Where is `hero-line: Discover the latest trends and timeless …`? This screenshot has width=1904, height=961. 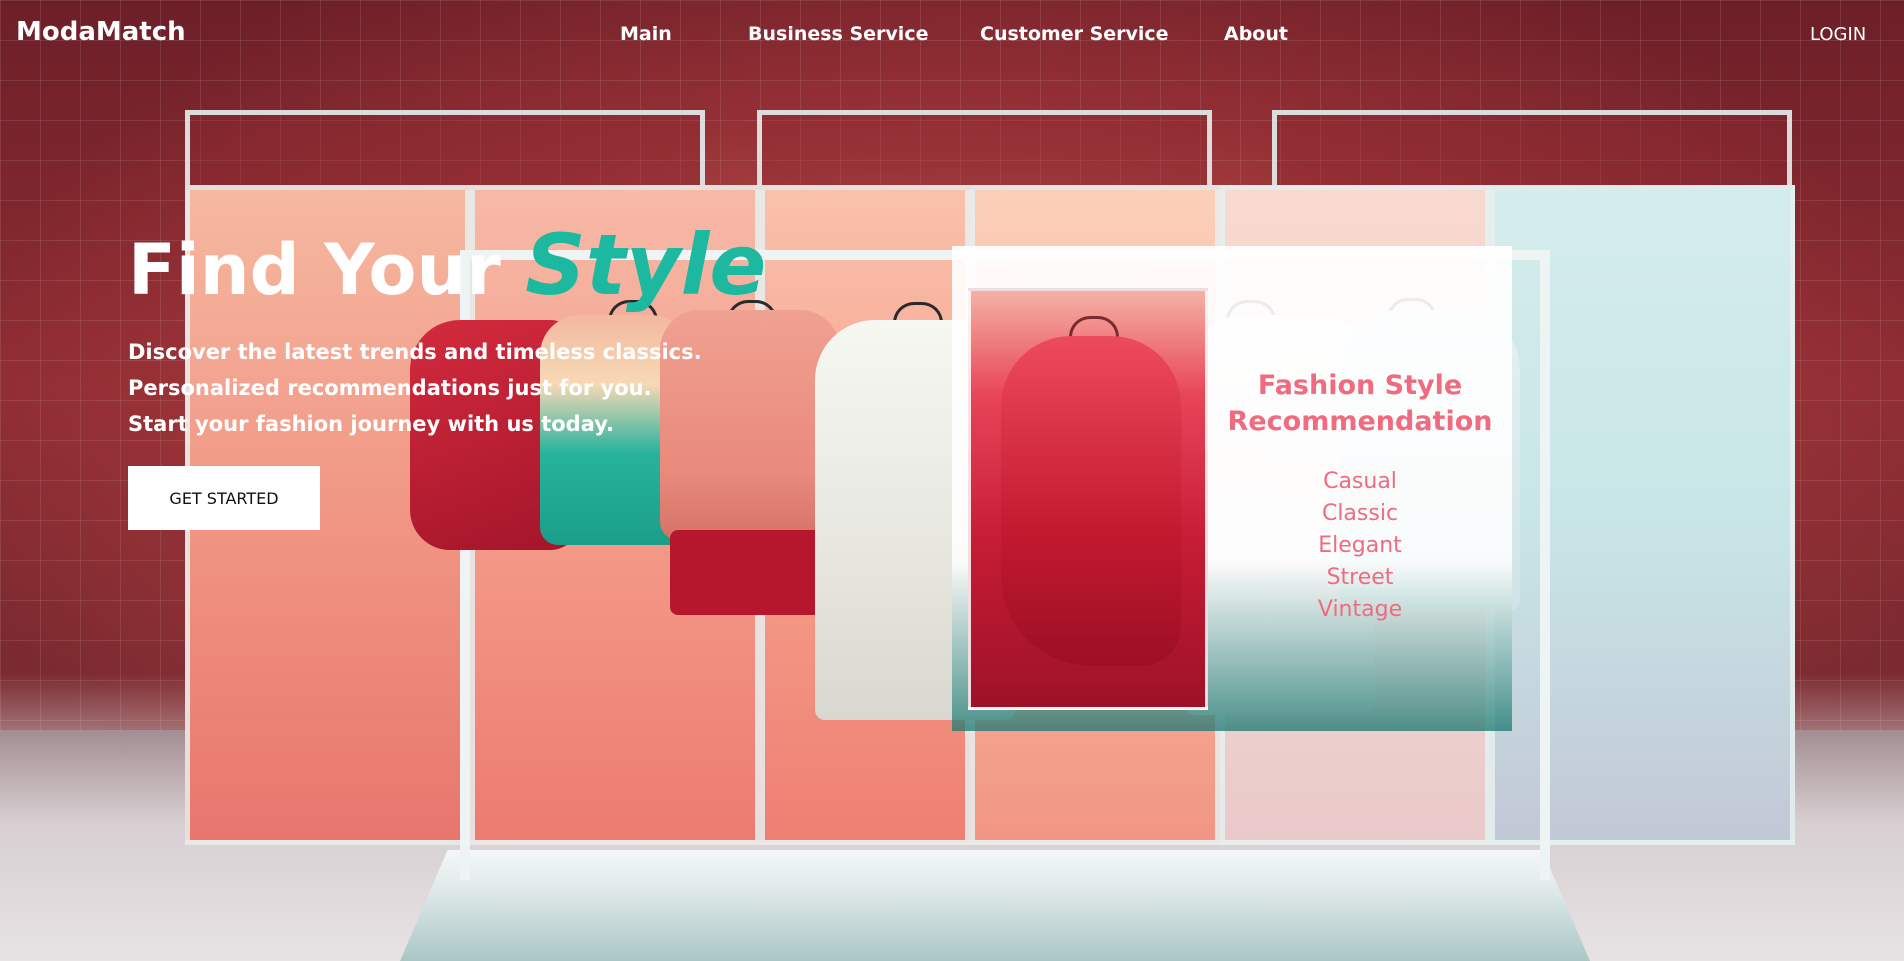
hero-line: Discover the latest trends and timeless … is located at coordinates (415, 352).